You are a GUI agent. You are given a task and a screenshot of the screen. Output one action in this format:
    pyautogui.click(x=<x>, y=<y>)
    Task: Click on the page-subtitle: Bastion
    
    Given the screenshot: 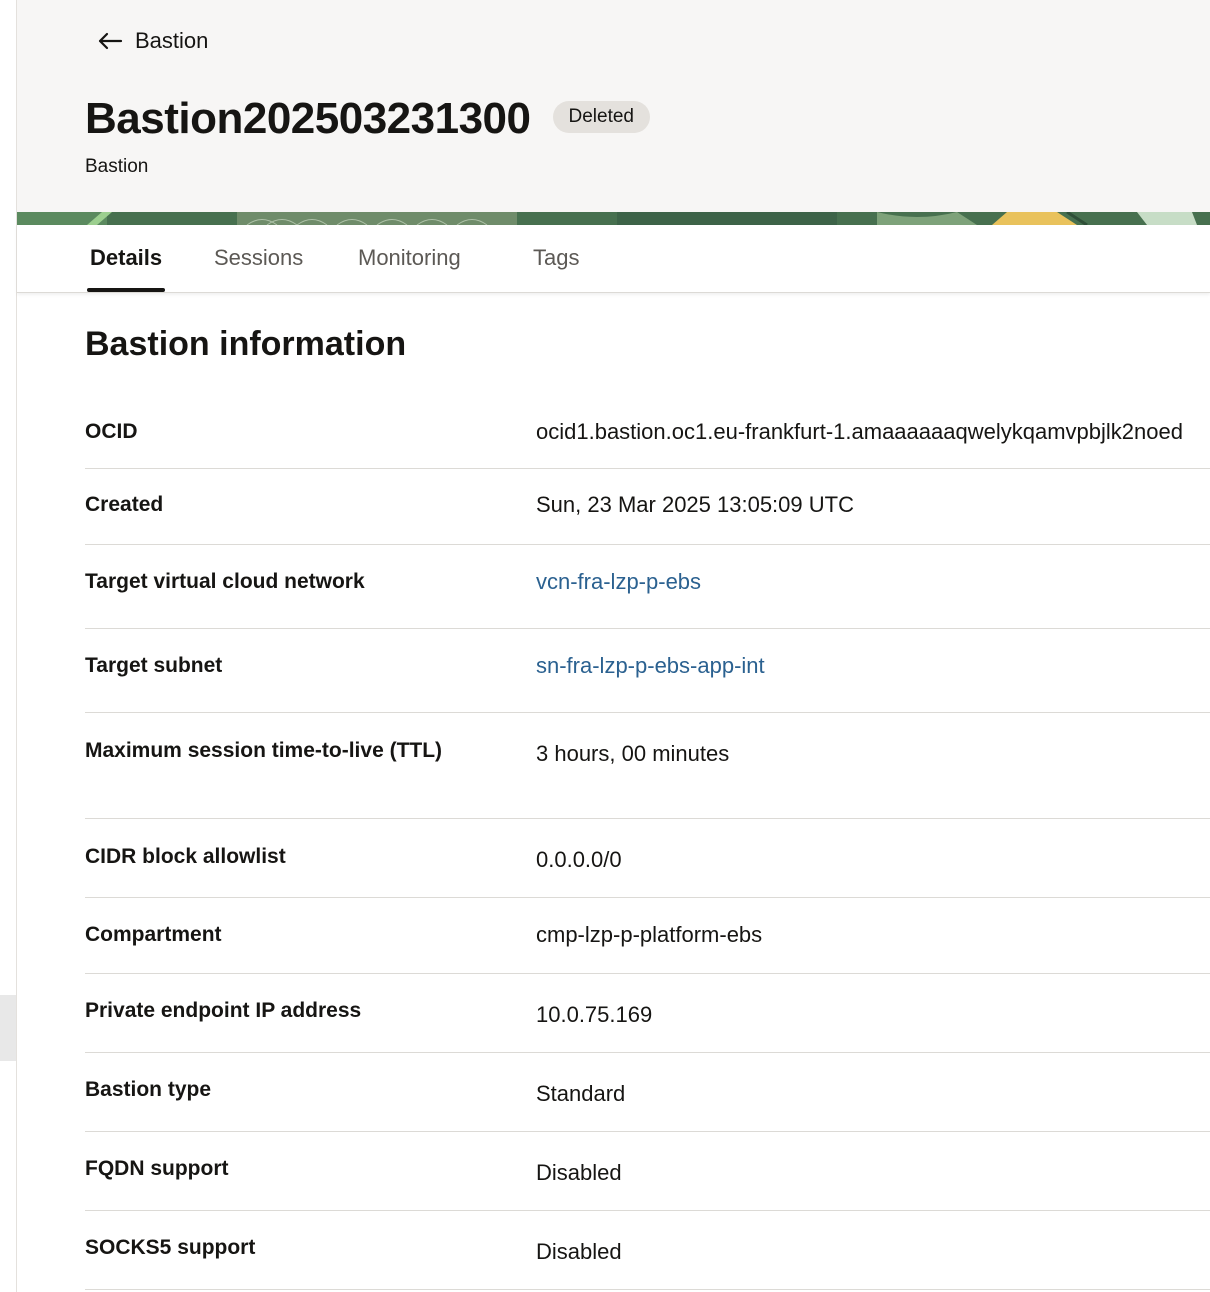 What is the action you would take?
    pyautogui.click(x=117, y=166)
    